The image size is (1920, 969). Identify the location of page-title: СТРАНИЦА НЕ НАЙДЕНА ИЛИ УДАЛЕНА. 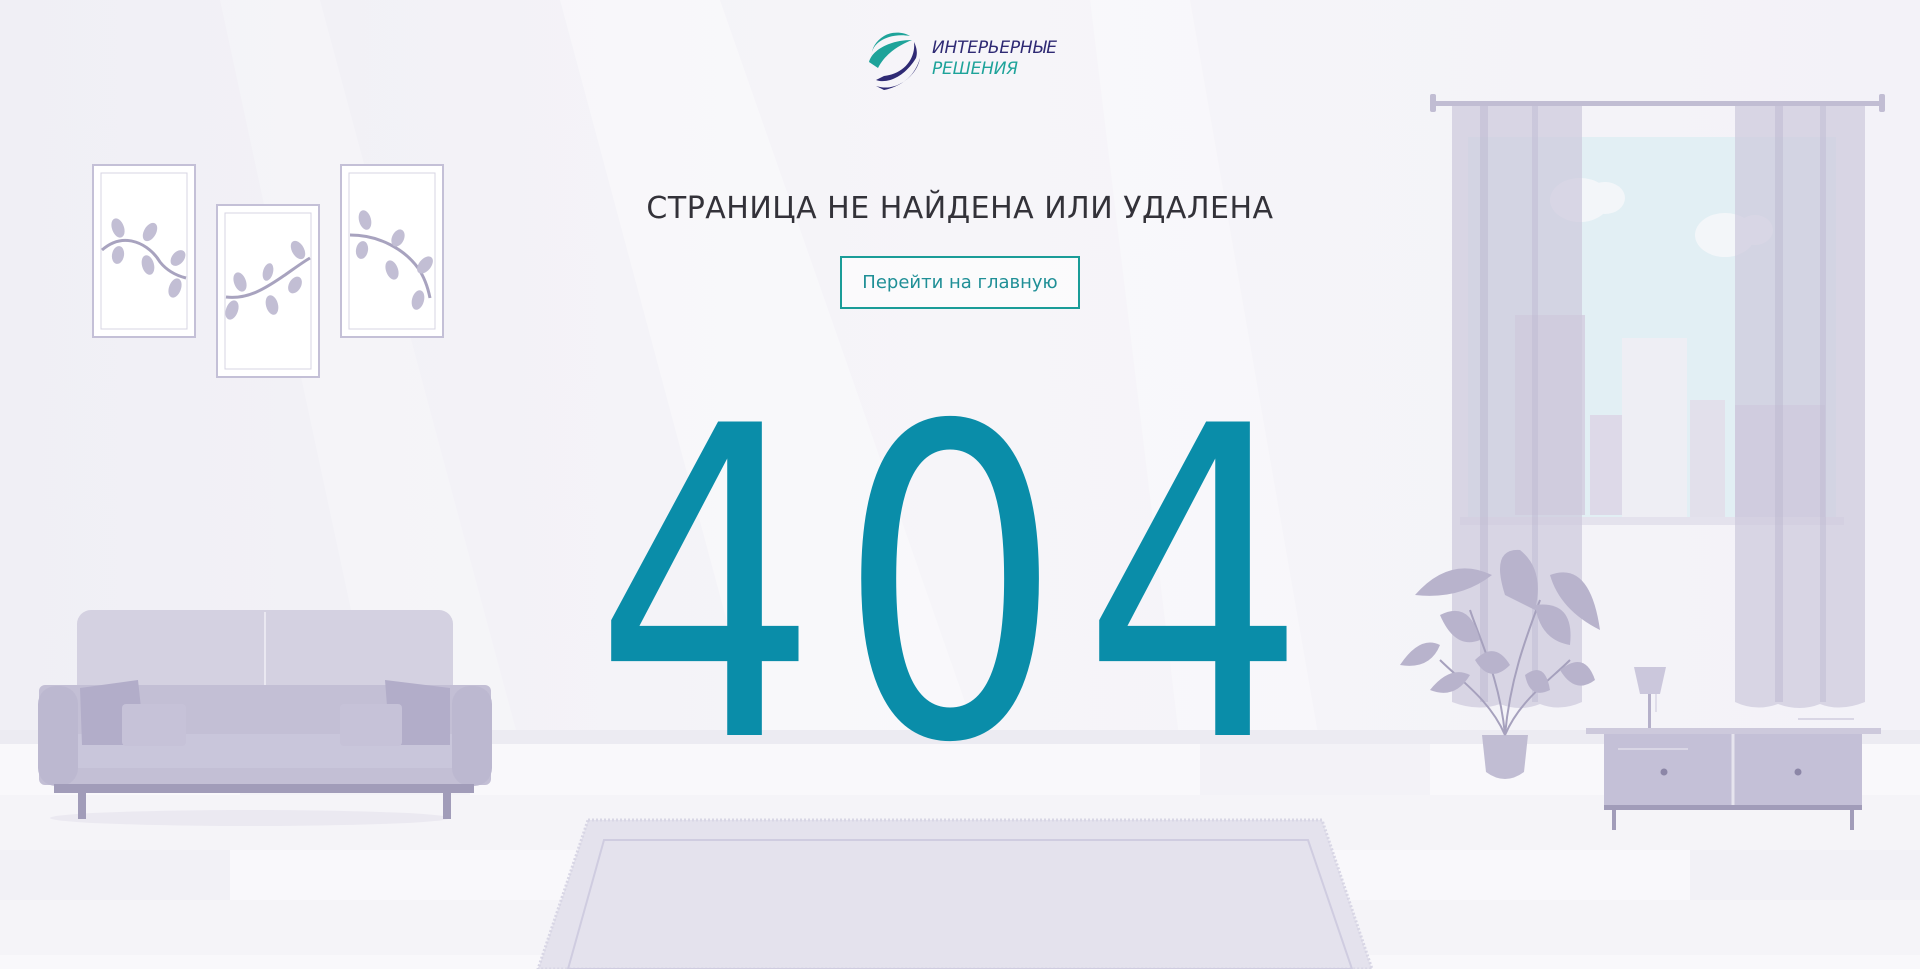
(960, 208).